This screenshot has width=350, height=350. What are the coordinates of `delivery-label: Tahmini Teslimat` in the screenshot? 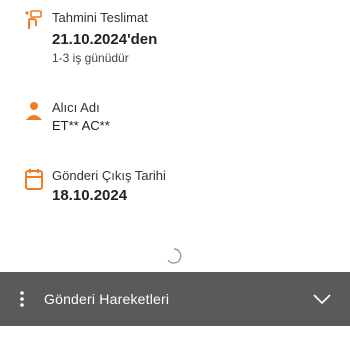 It's located at (100, 17).